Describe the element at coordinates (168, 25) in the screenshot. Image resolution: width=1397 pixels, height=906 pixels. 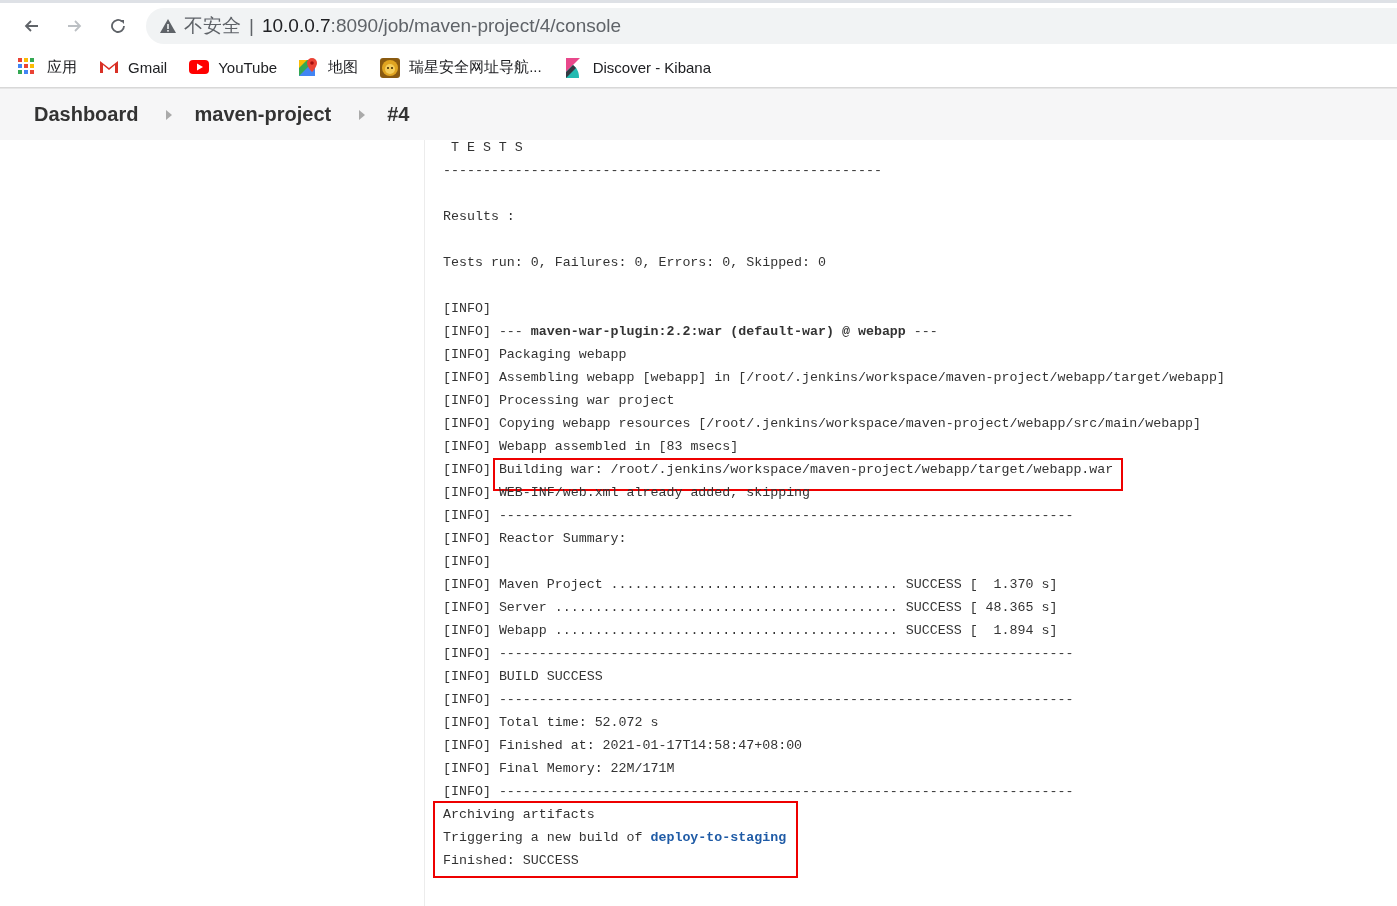
I see `warning-icon` at that location.